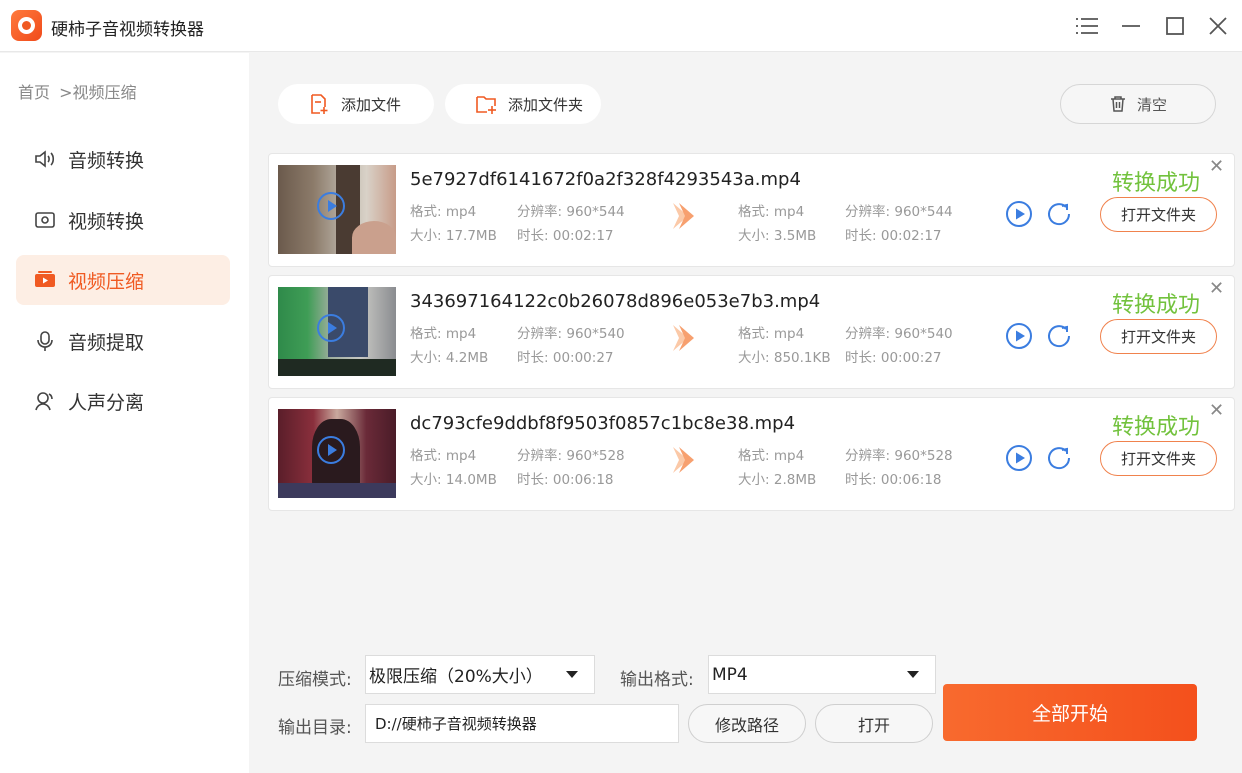 The width and height of the screenshot is (1242, 773). Describe the element at coordinates (615, 301) in the screenshot. I see `file-name: 343697164122c0b26078d896e053e7b3.mp4` at that location.